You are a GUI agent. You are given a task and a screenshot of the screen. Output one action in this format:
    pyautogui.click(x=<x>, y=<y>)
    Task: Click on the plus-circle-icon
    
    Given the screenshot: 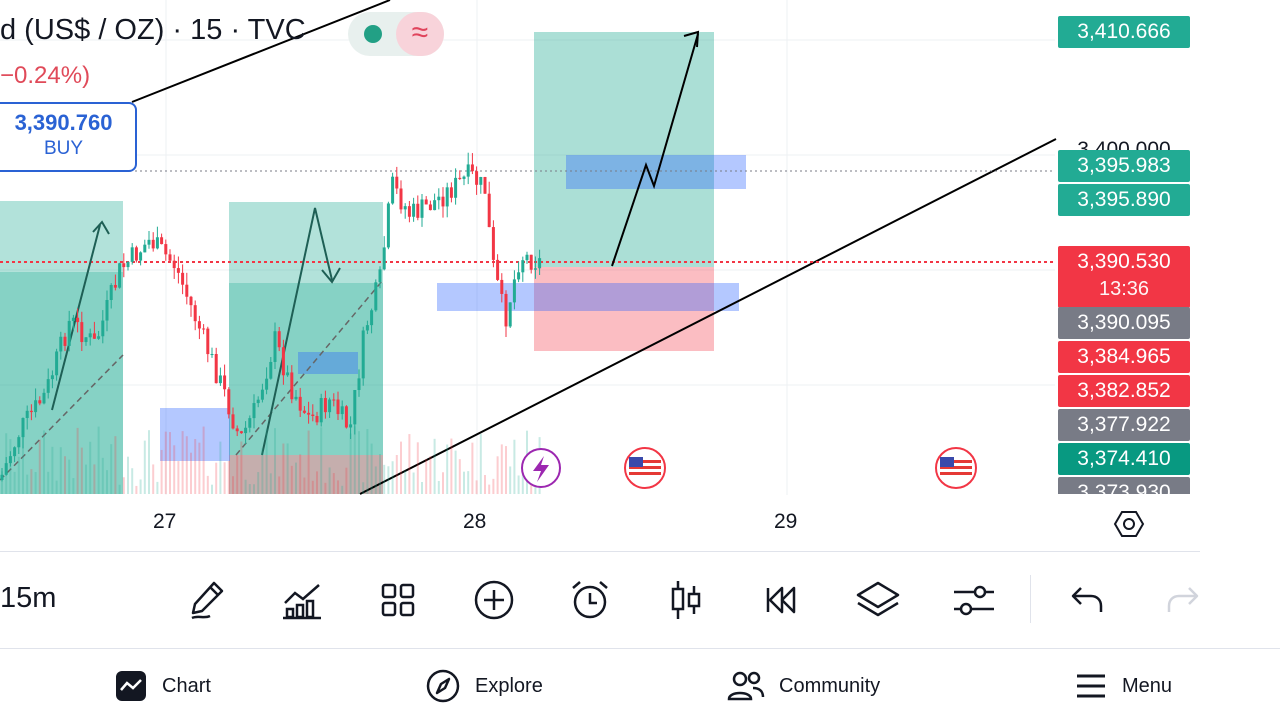 What is the action you would take?
    pyautogui.click(x=494, y=600)
    